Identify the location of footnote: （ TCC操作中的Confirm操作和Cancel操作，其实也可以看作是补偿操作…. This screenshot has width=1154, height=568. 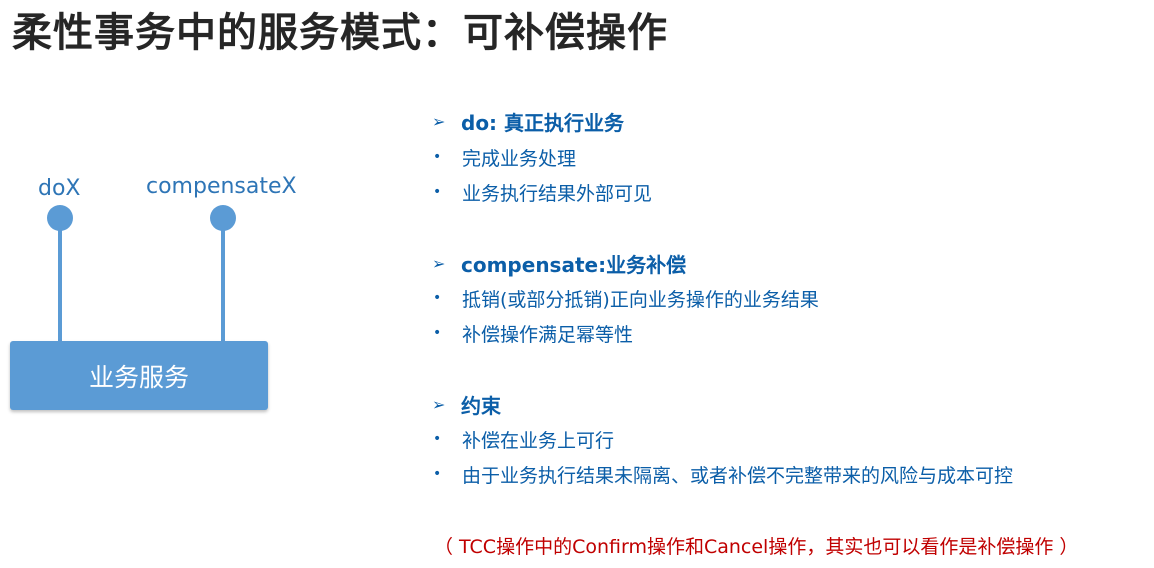
(756, 547).